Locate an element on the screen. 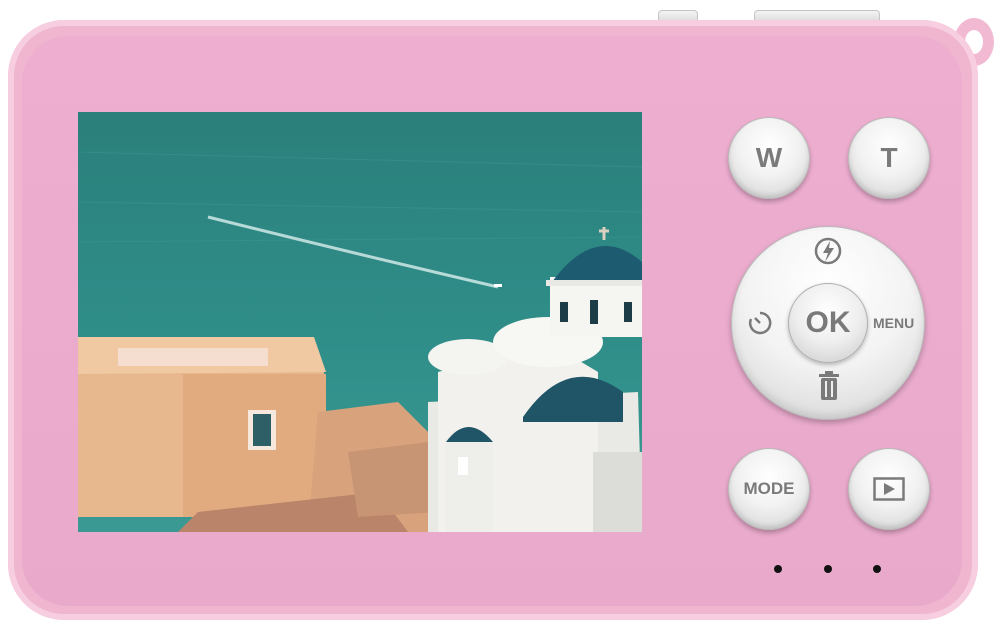  zoom-tele-button: T is located at coordinates (889, 158).